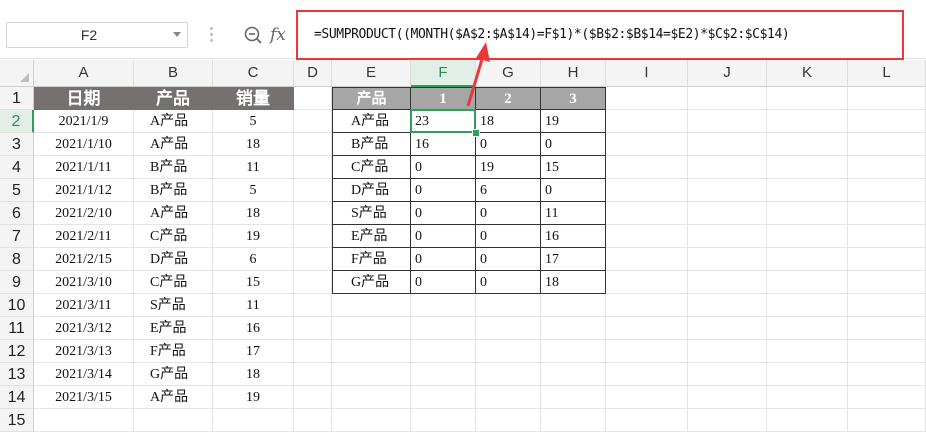  What do you see at coordinates (573, 282) in the screenshot?
I see `summary-value-cell: 18` at bounding box center [573, 282].